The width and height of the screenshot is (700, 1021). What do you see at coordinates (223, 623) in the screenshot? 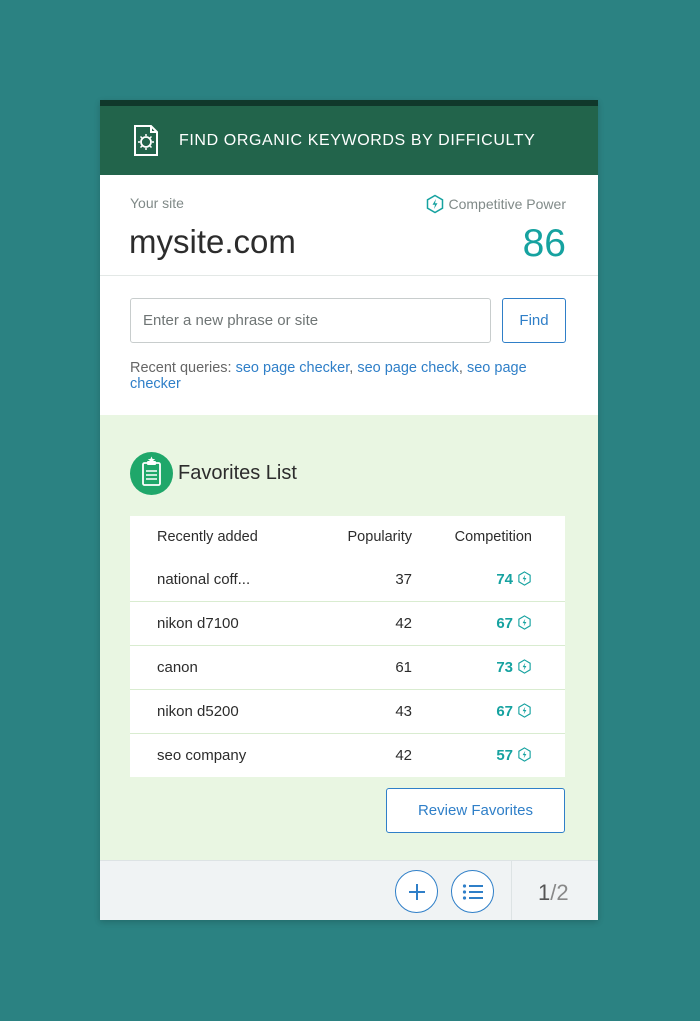
I see `keyword-cell: nikon d7100` at bounding box center [223, 623].